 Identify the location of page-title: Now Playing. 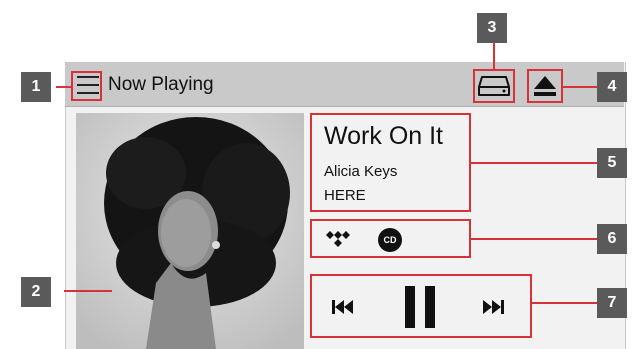
(161, 84).